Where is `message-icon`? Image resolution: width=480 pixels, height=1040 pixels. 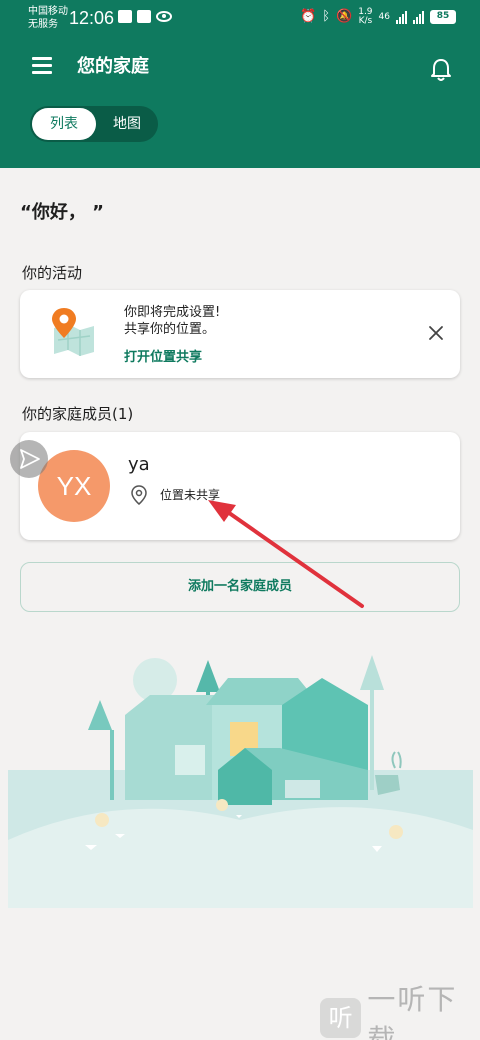
message-icon is located at coordinates (125, 16).